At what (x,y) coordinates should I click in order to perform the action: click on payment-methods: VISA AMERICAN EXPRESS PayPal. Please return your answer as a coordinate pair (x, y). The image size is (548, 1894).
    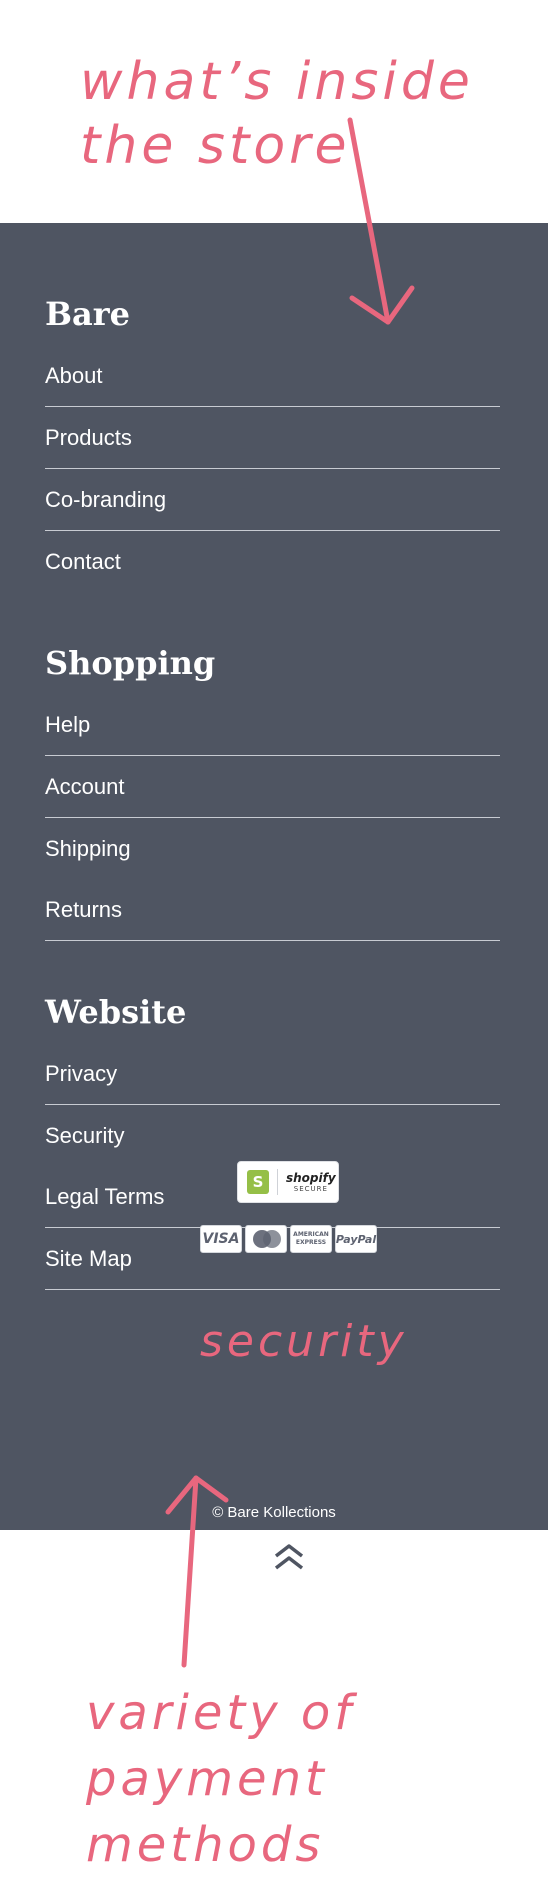
    Looking at the image, I should click on (288, 1239).